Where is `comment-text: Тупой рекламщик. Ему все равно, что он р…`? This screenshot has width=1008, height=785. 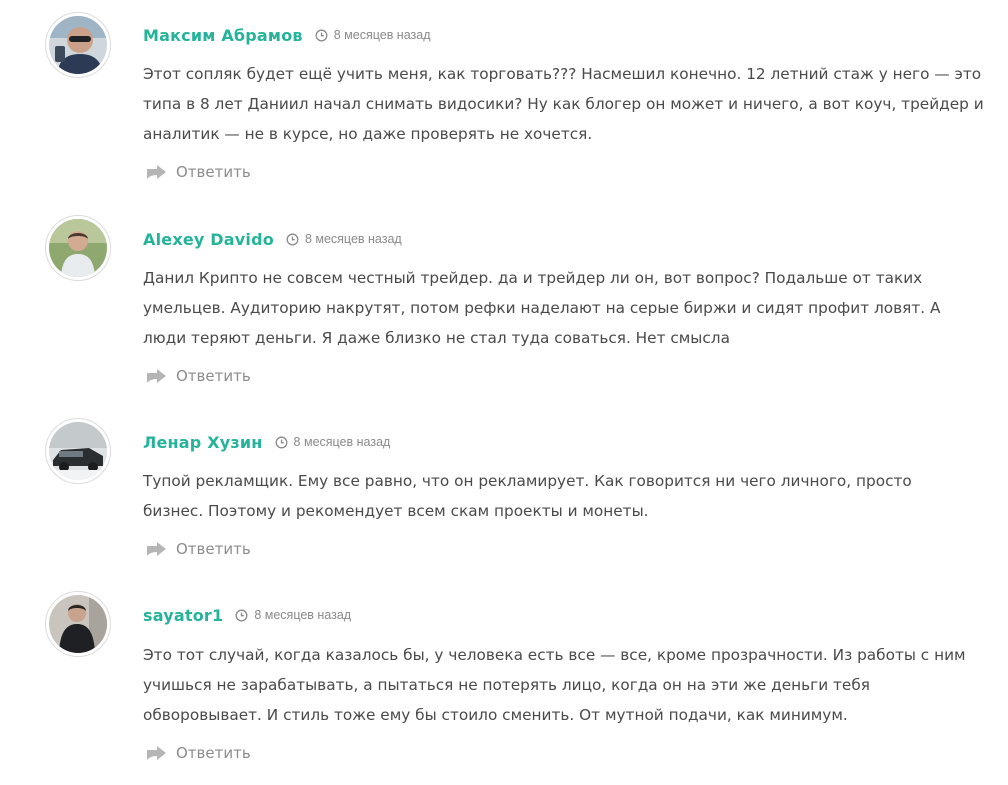 comment-text: Тупой рекламщик. Ему все равно, что он р… is located at coordinates (565, 496).